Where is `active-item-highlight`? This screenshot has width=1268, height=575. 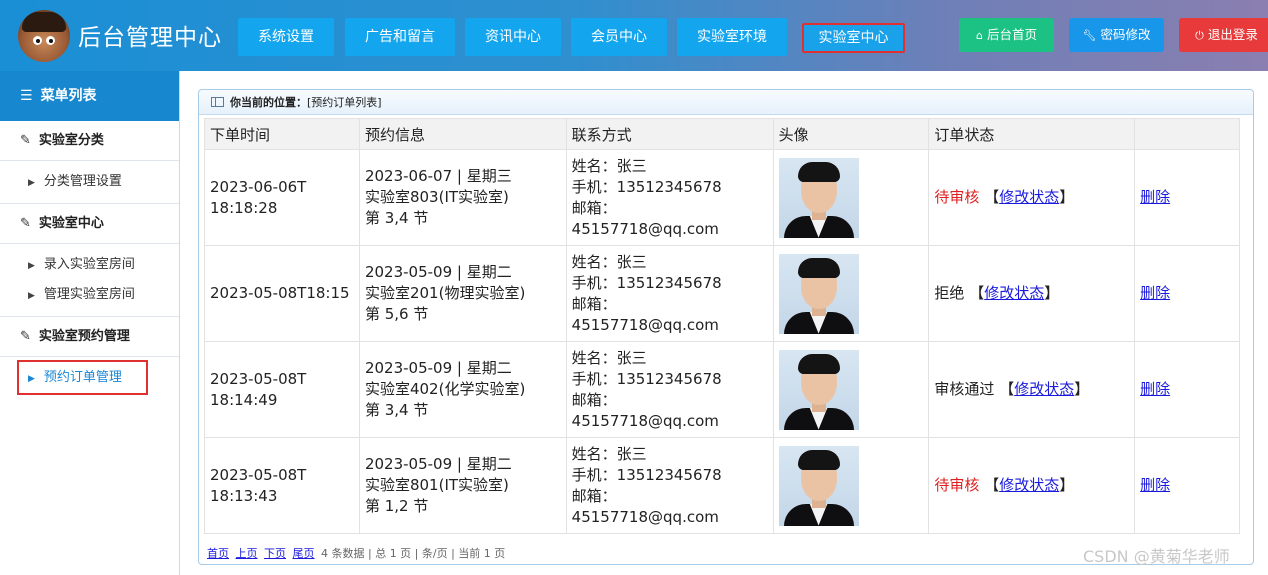
active-item-highlight is located at coordinates (82, 377).